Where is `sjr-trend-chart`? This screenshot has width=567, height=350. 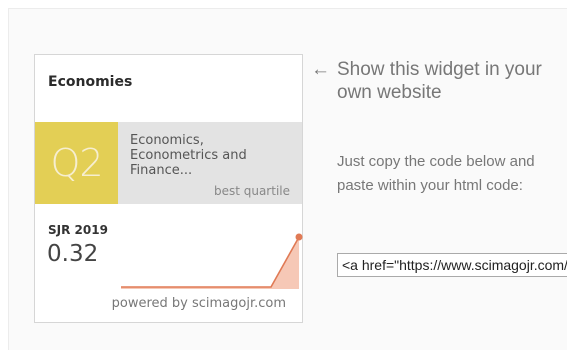 sjr-trend-chart is located at coordinates (212, 261).